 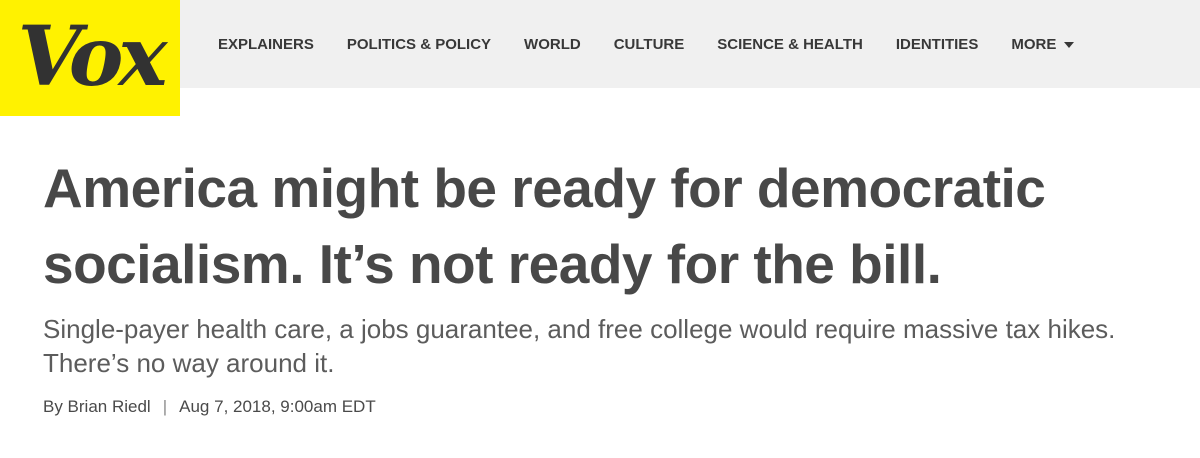 I want to click on nav-item-identities: IDENTITIES, so click(x=937, y=44).